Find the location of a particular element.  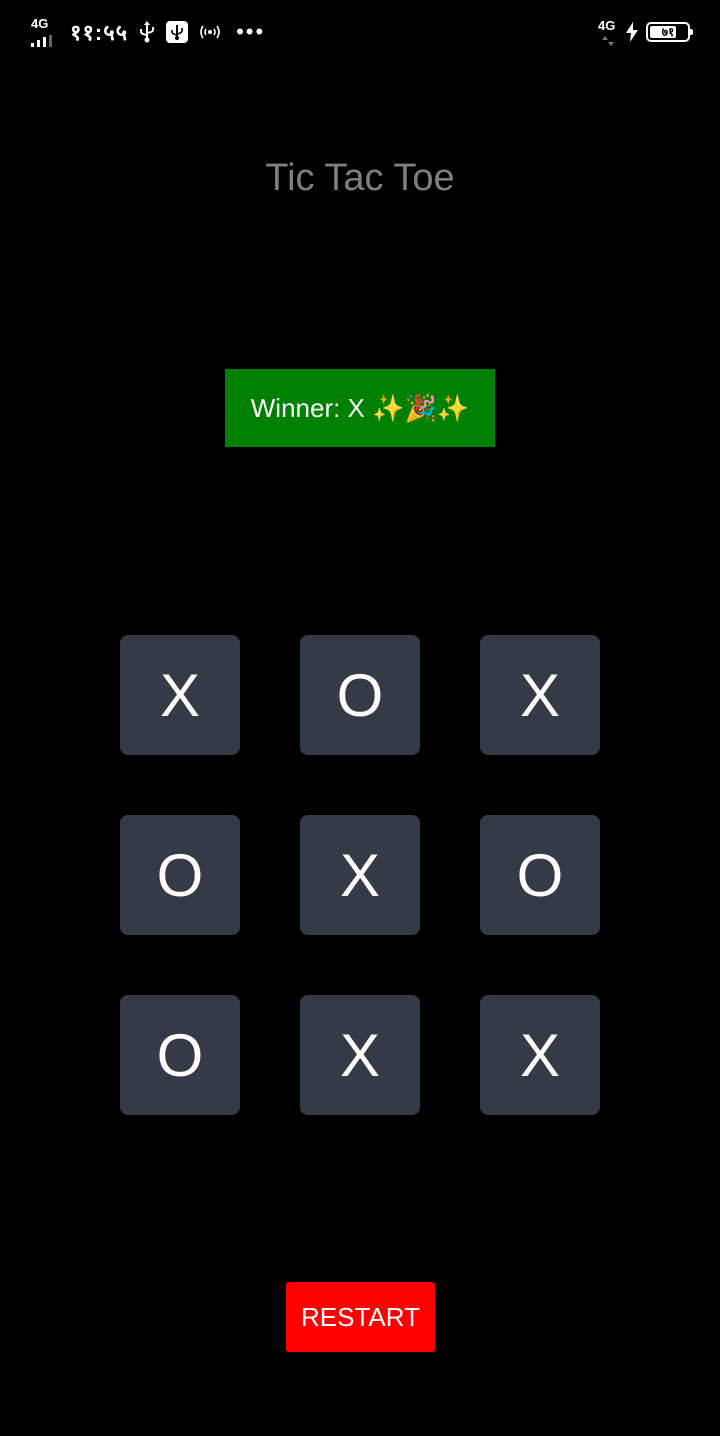

usb-debugging-icon is located at coordinates (177, 32).